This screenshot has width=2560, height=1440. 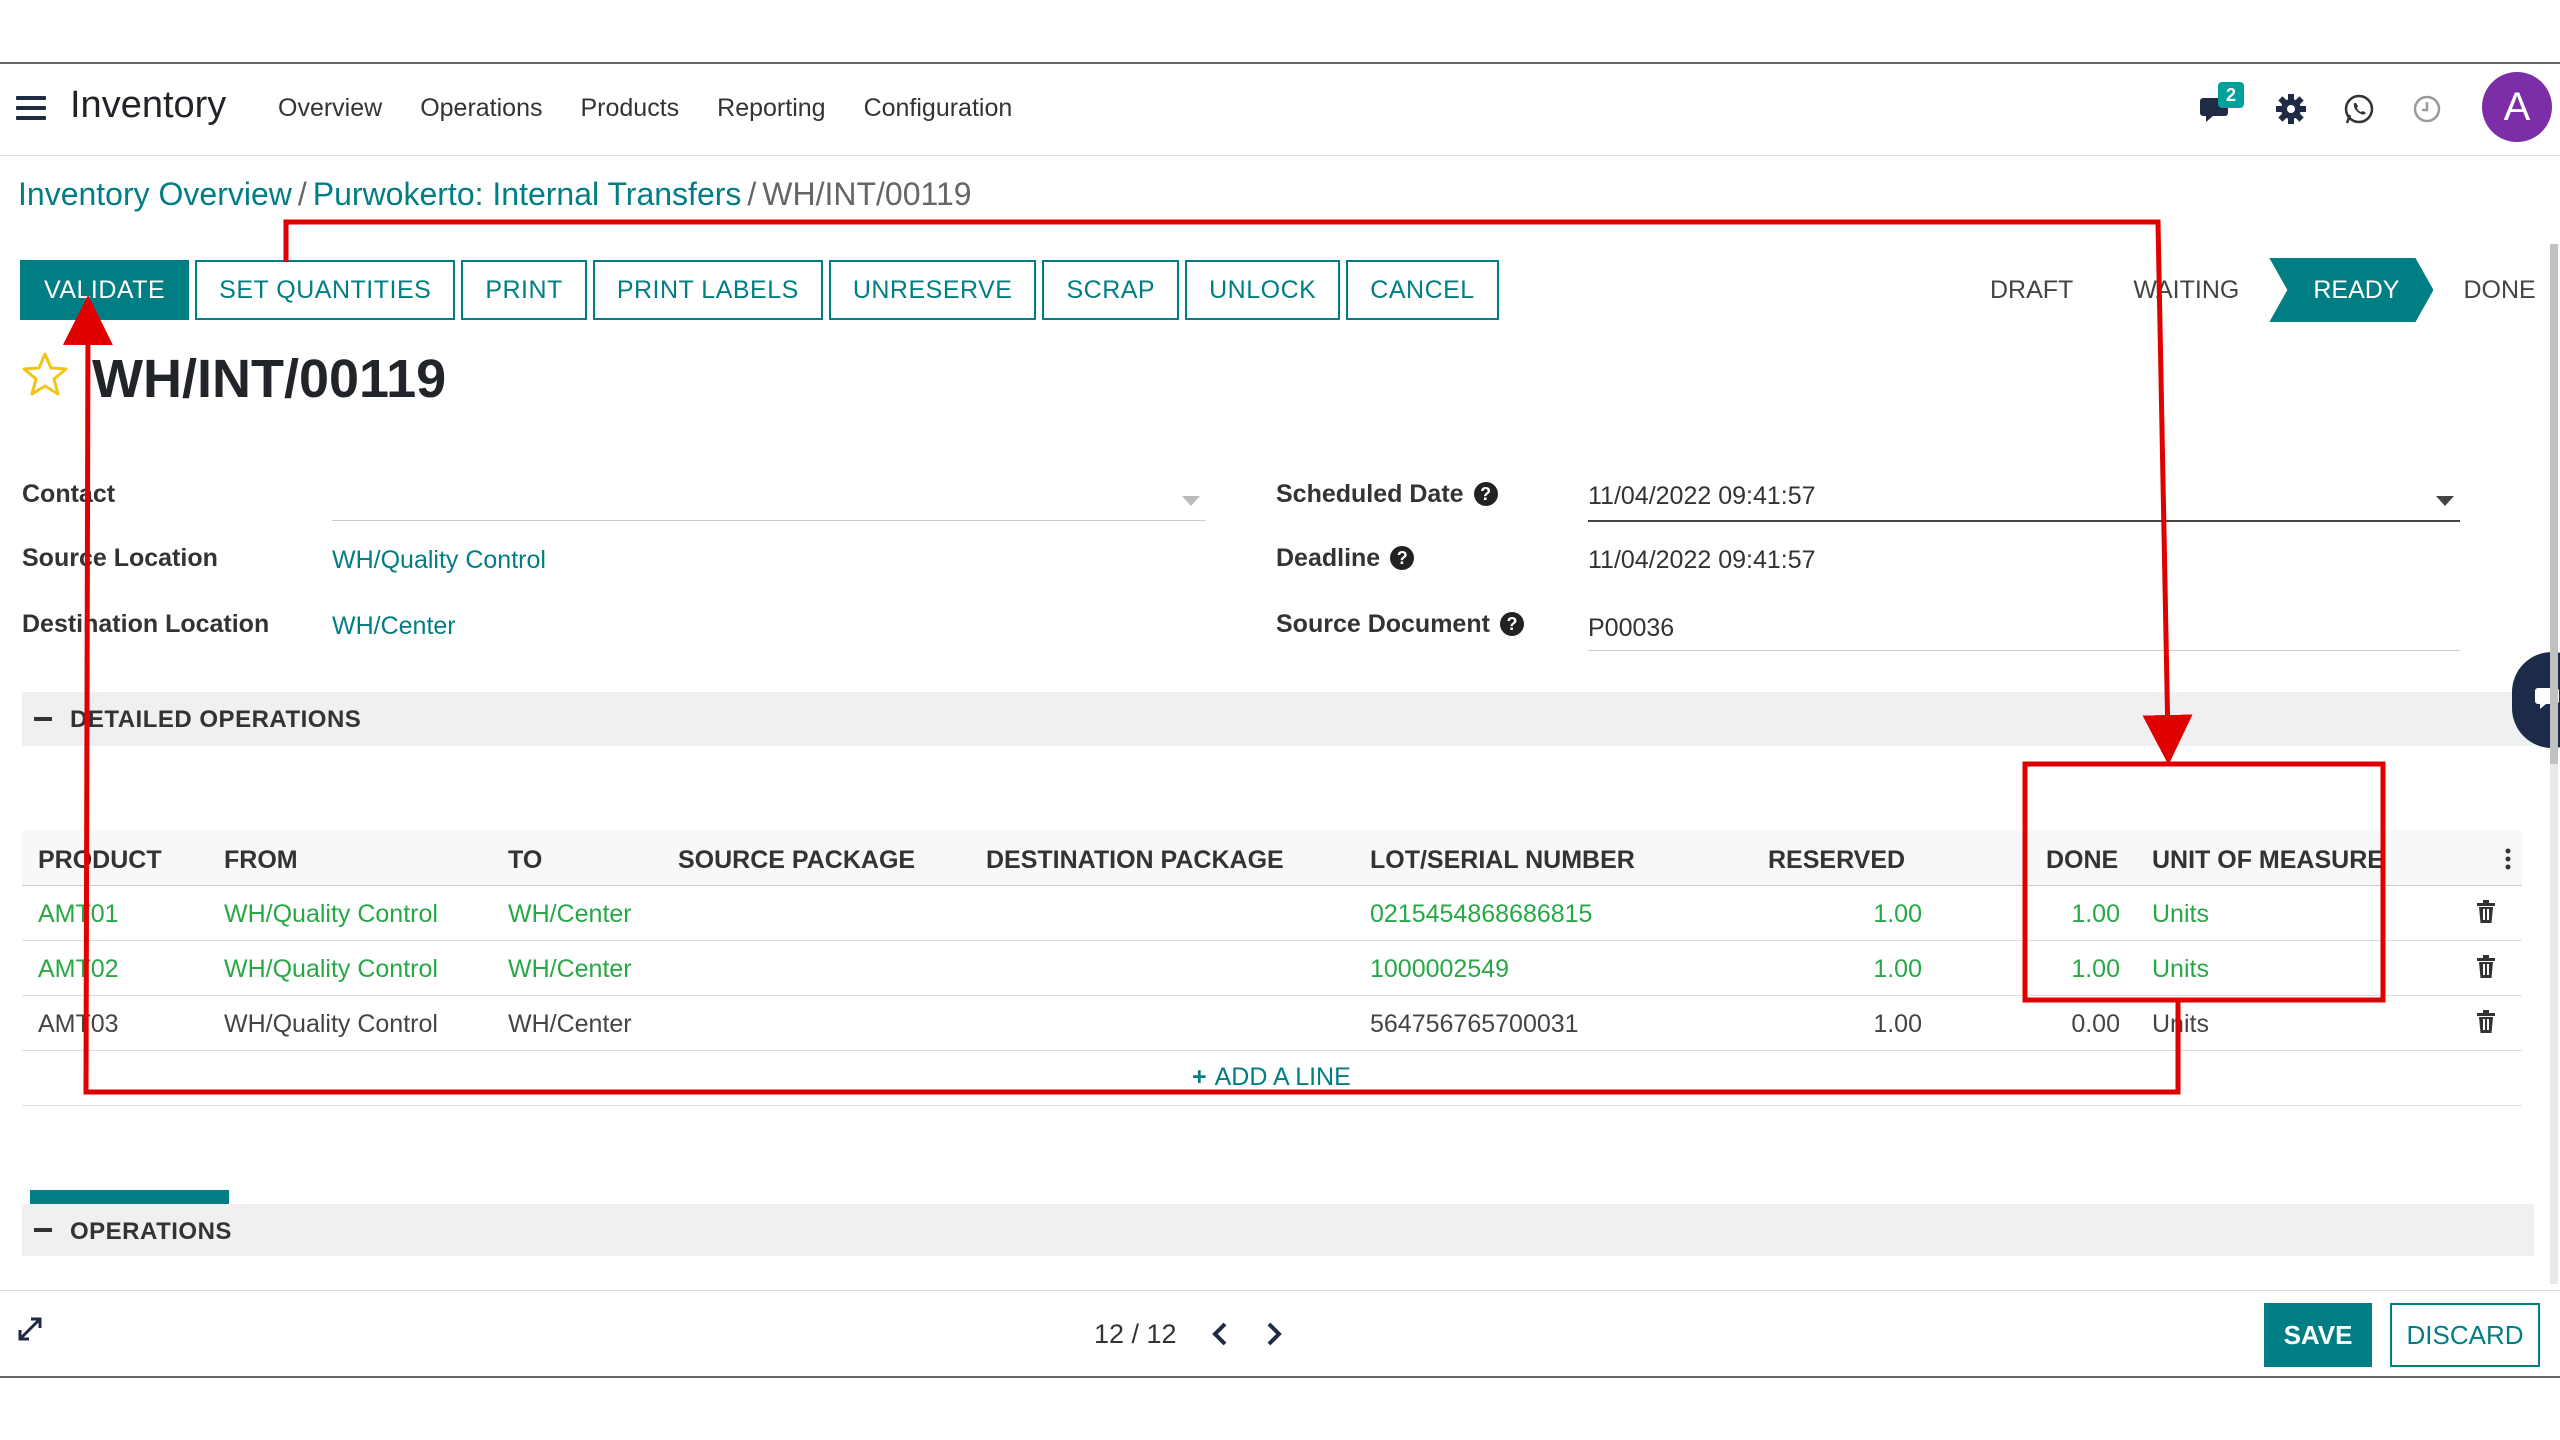 What do you see at coordinates (639, 108) in the screenshot?
I see `menu-products: Products` at bounding box center [639, 108].